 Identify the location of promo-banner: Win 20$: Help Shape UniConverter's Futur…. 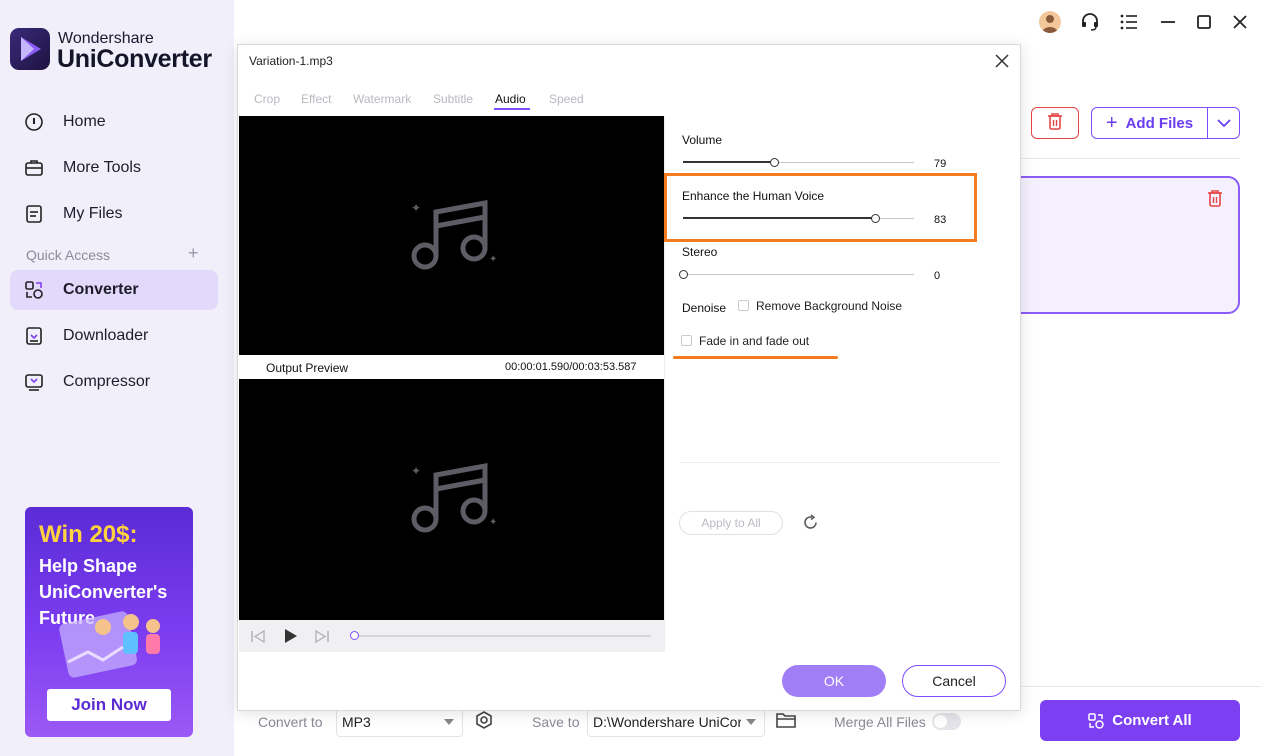
(109, 622).